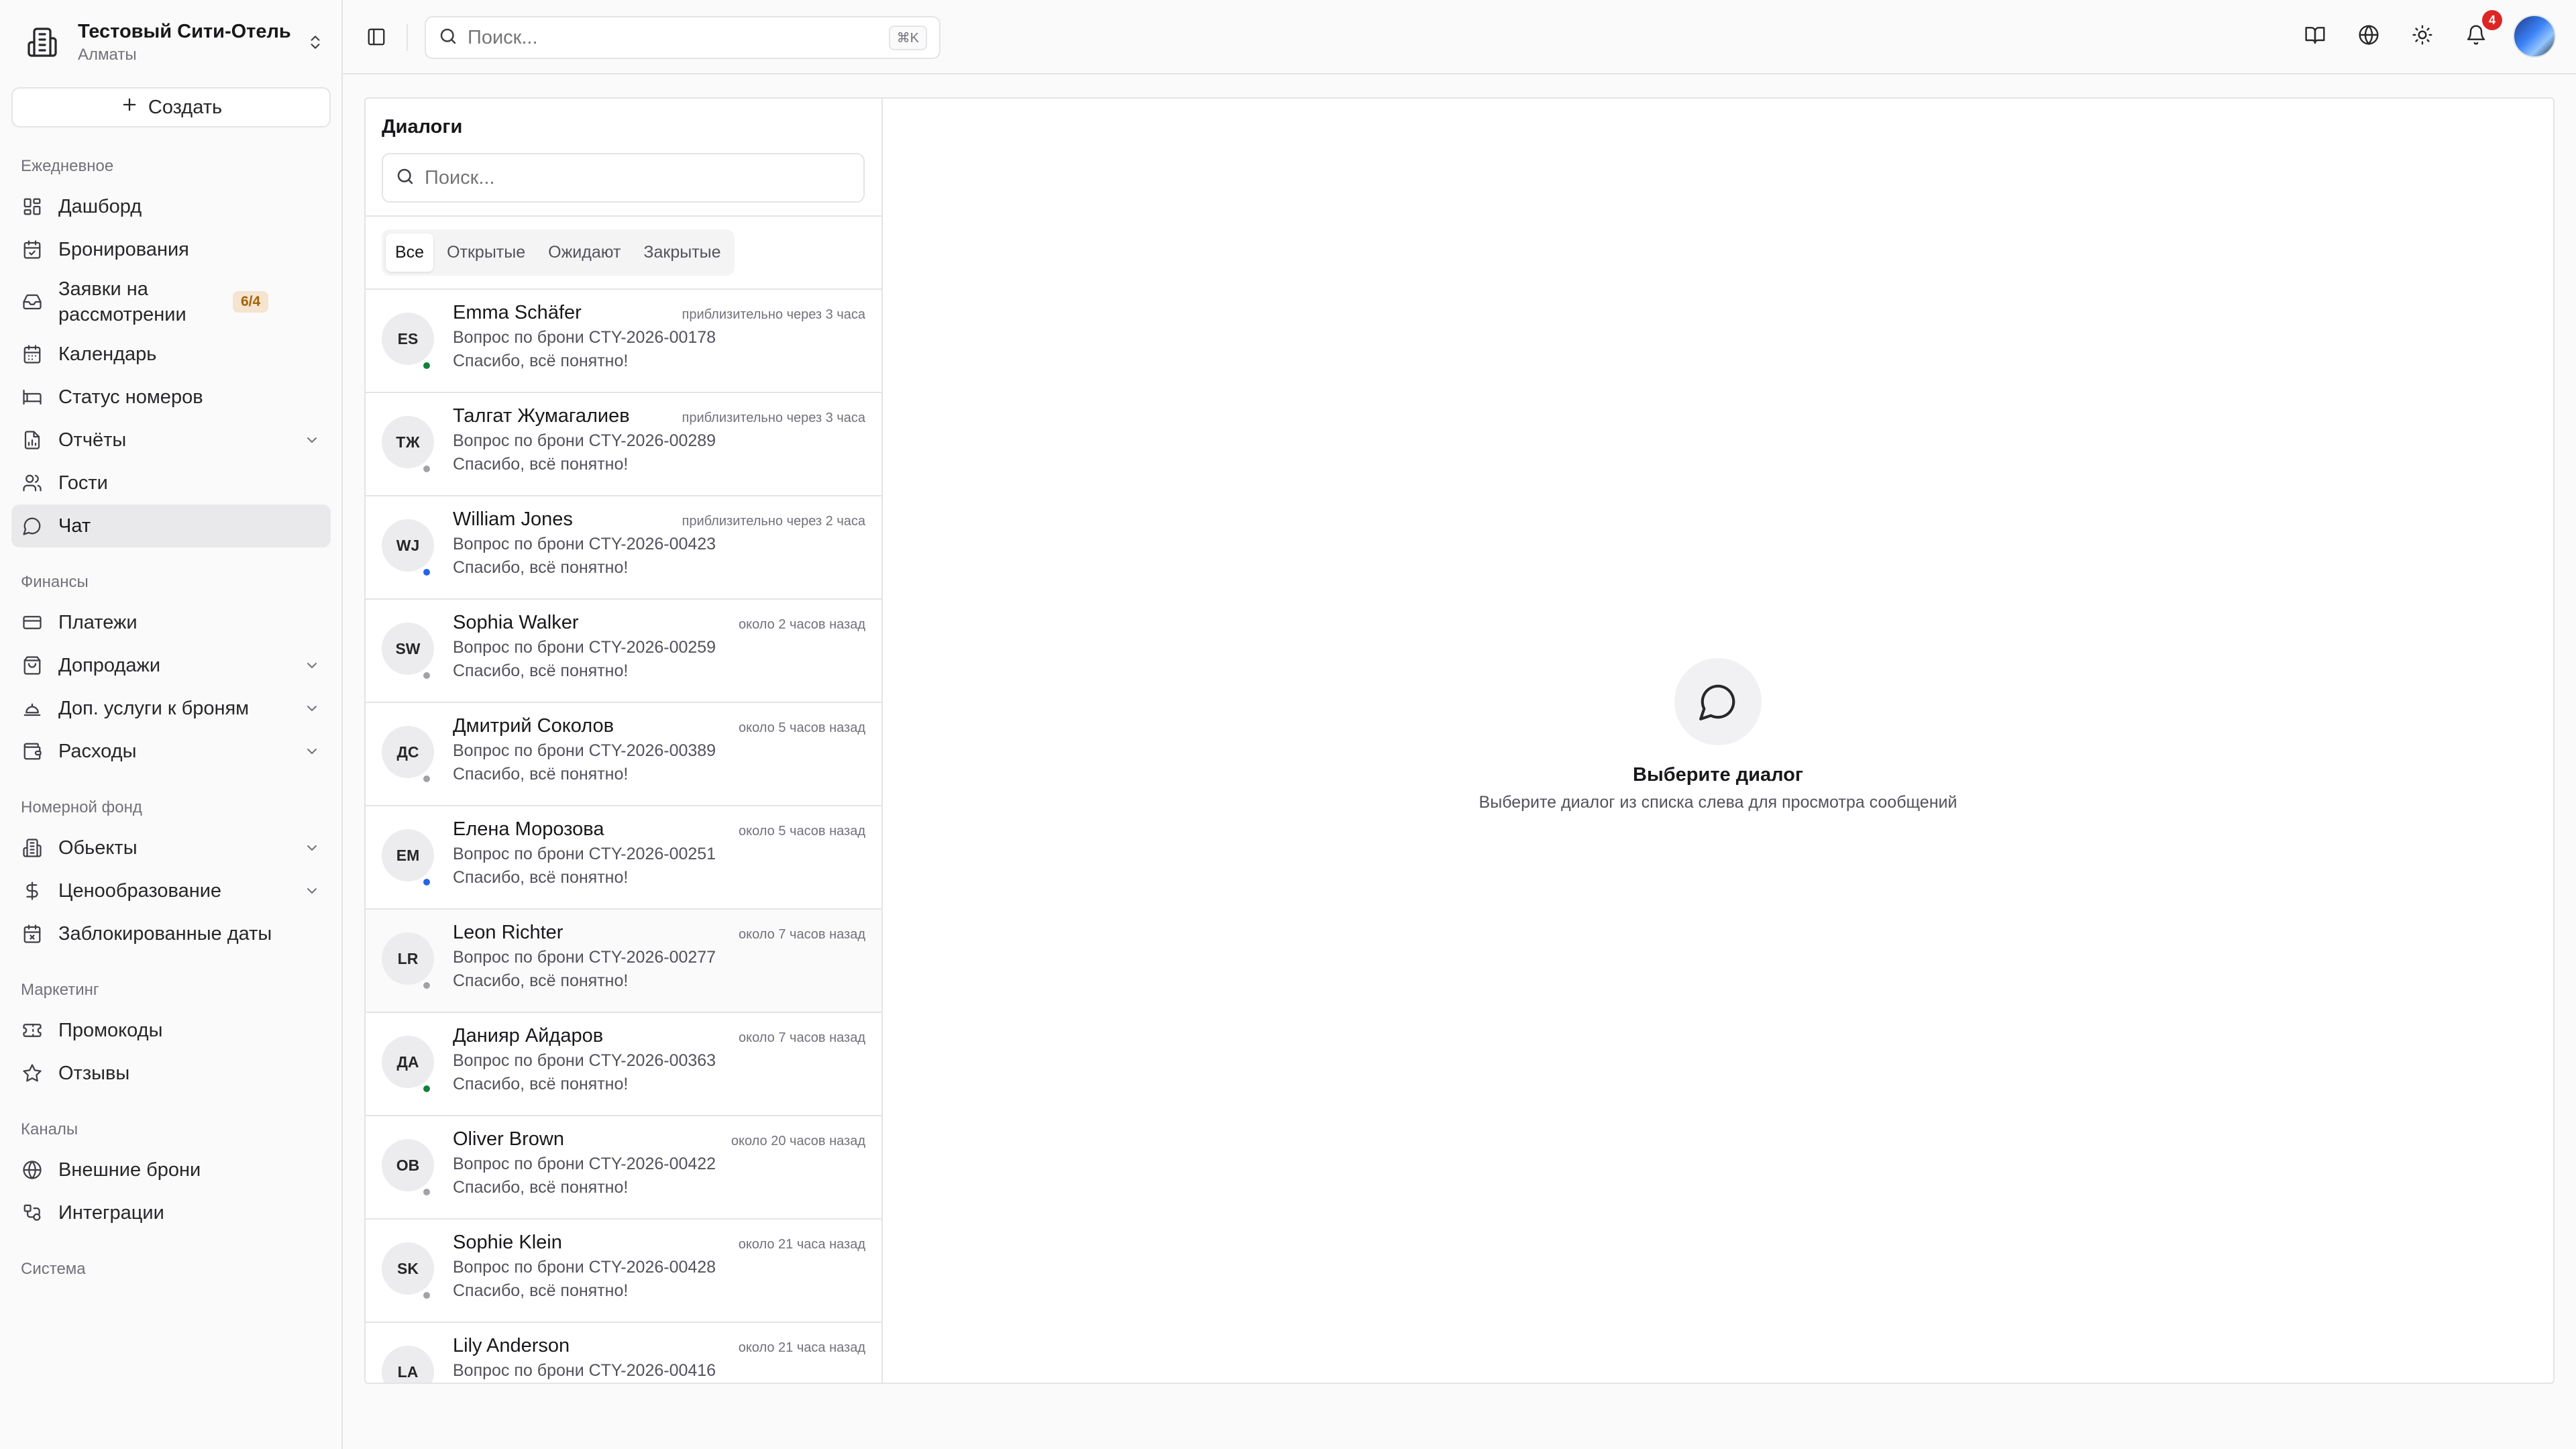 This screenshot has width=2576, height=1449. Describe the element at coordinates (408, 648) in the screenshot. I see `avatar-initials: SW` at that location.